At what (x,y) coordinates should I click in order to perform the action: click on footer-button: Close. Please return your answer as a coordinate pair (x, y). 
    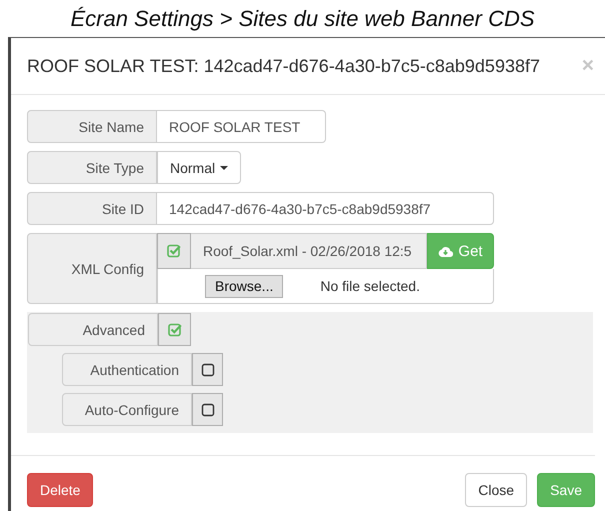
    Looking at the image, I should click on (496, 490).